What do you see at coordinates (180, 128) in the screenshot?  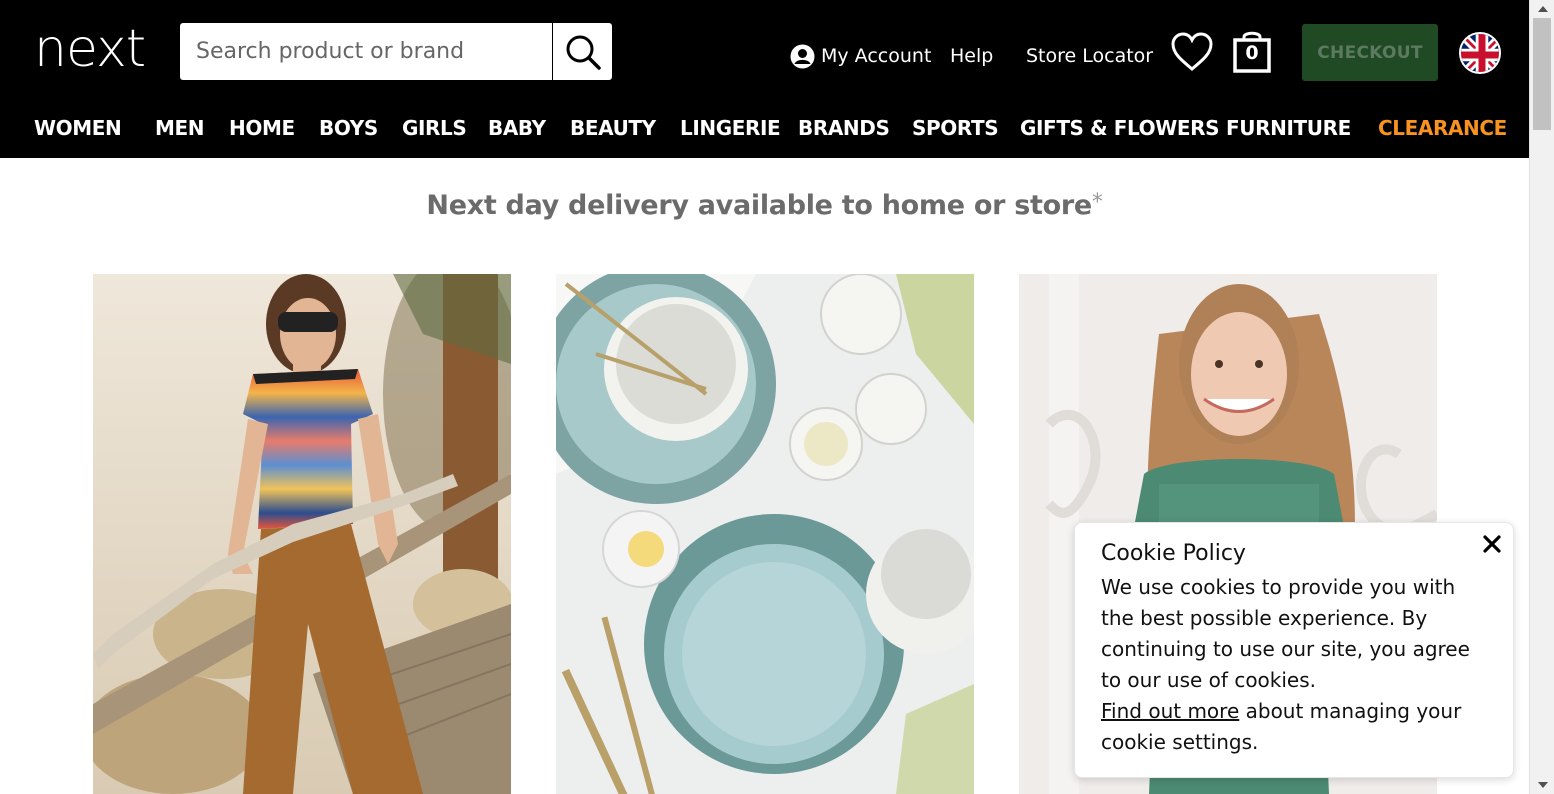 I see `nav-item-men: MEN` at bounding box center [180, 128].